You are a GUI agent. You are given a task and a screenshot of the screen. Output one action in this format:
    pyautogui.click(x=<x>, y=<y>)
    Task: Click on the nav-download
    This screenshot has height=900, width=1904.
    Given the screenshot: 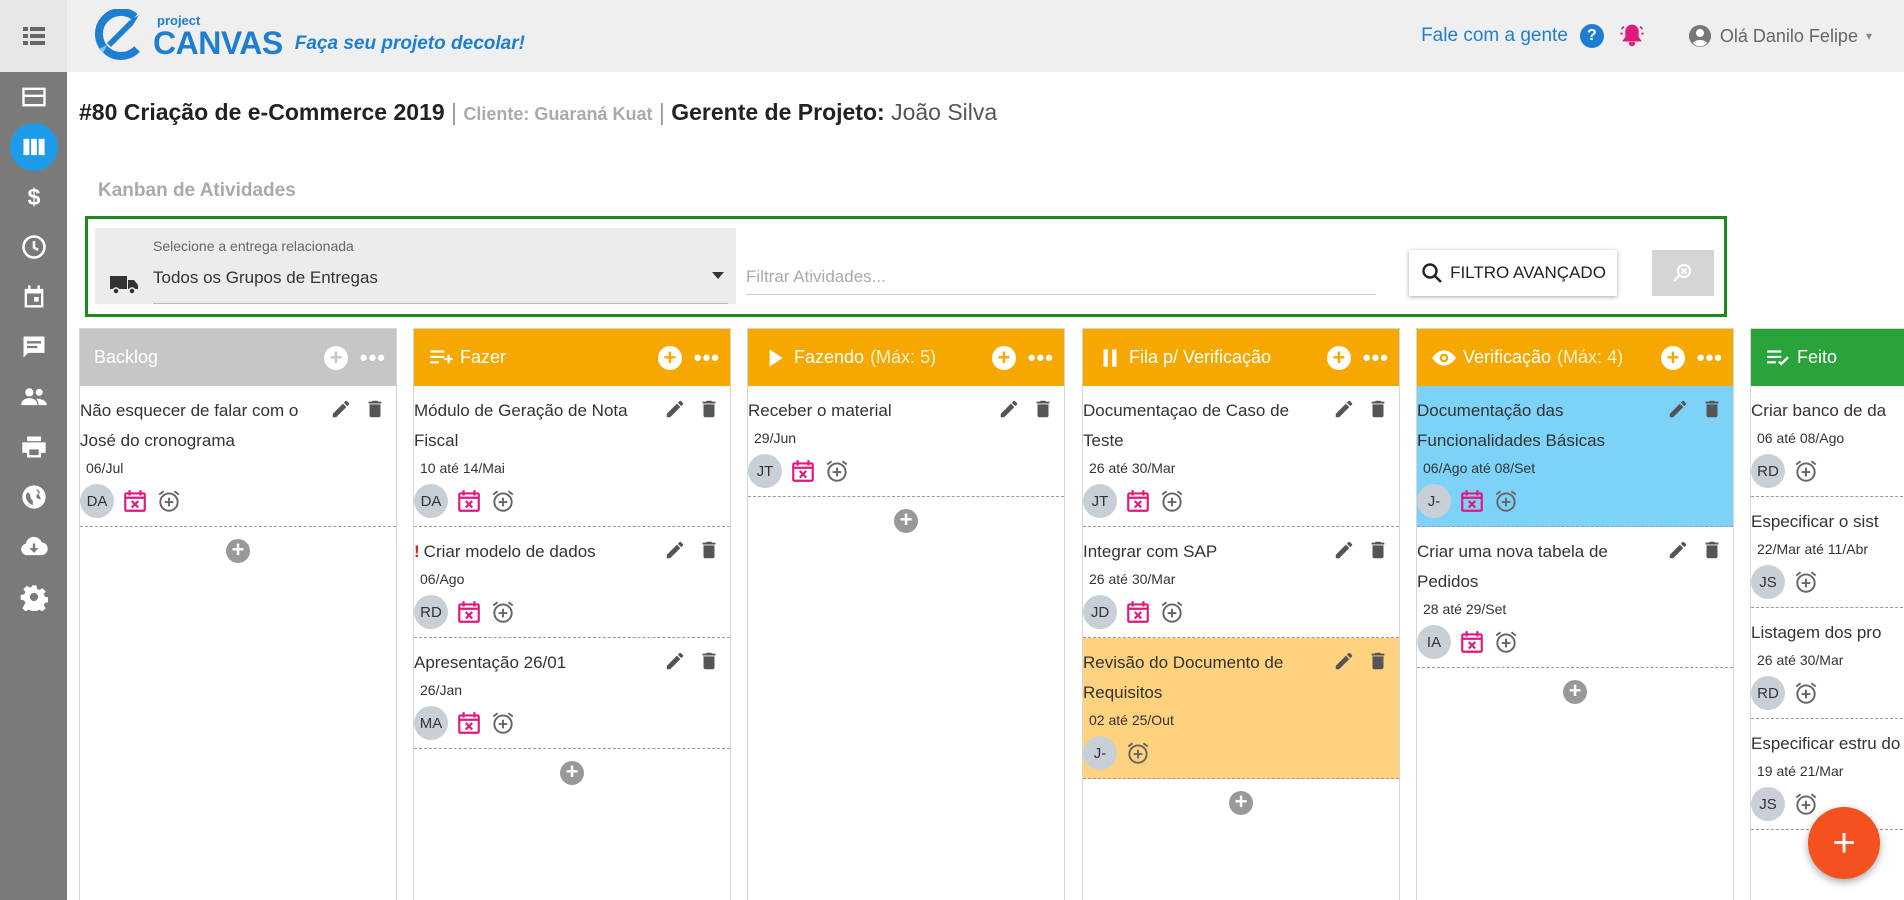 What is the action you would take?
    pyautogui.click(x=33, y=547)
    